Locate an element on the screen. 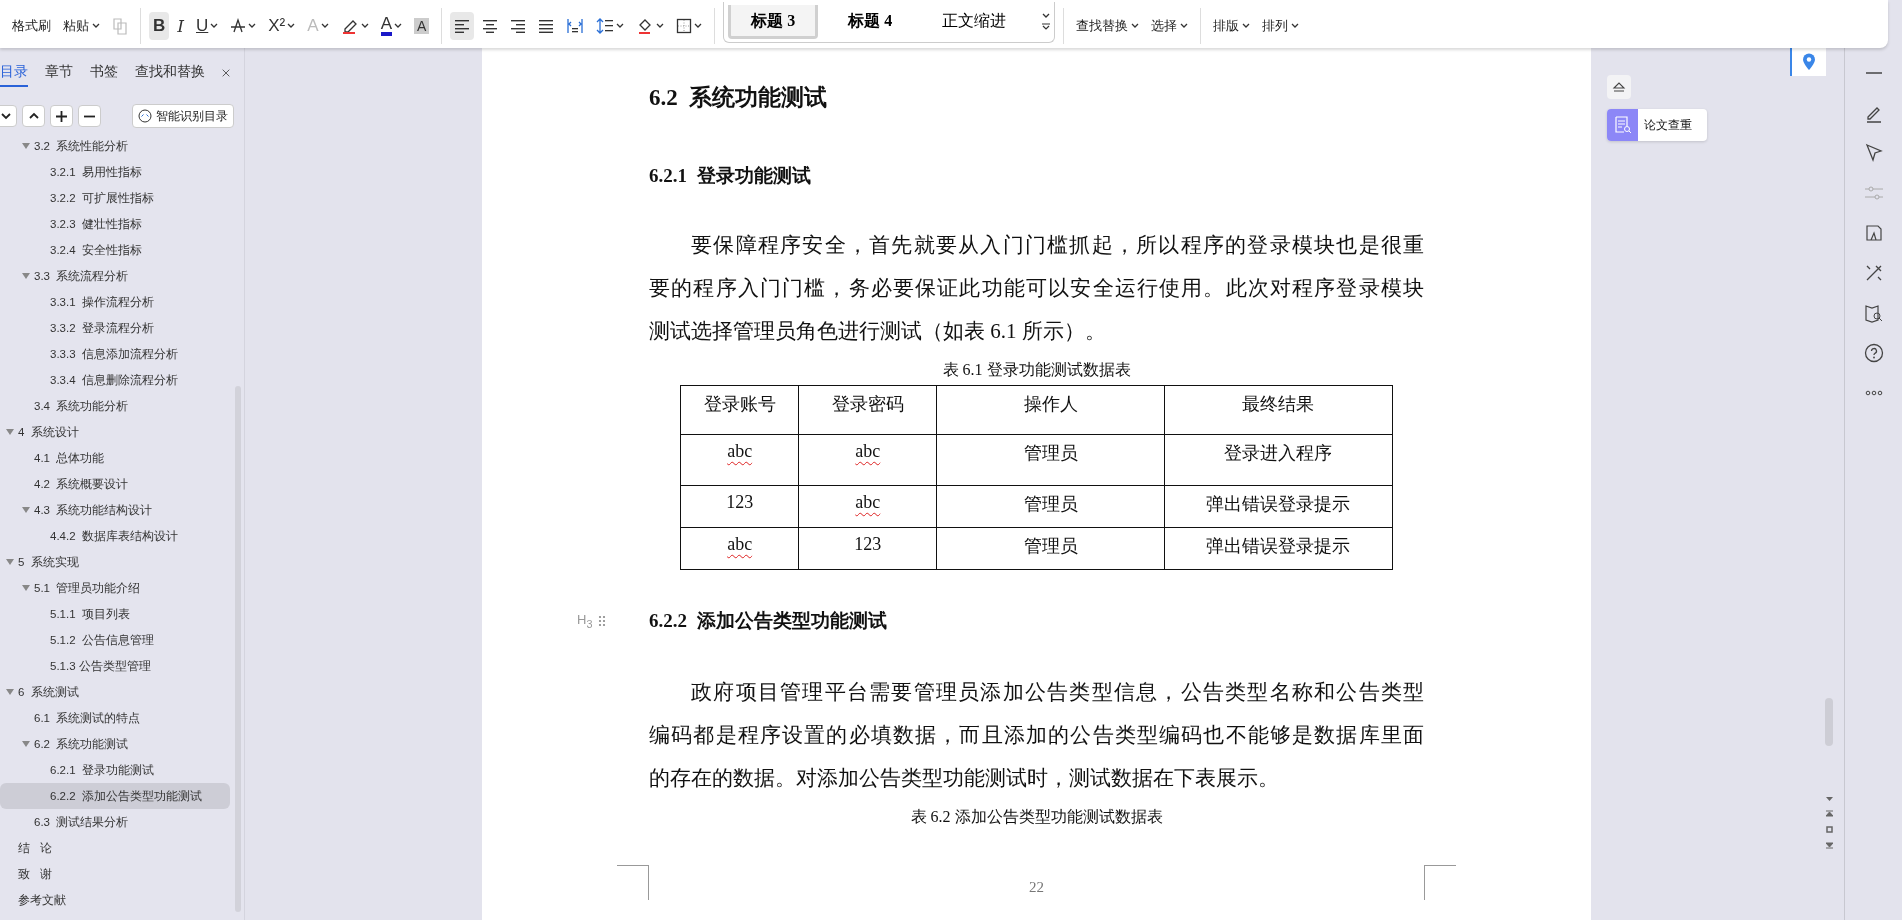 The image size is (1902, 920). line-spacing-icon is located at coordinates (605, 26).